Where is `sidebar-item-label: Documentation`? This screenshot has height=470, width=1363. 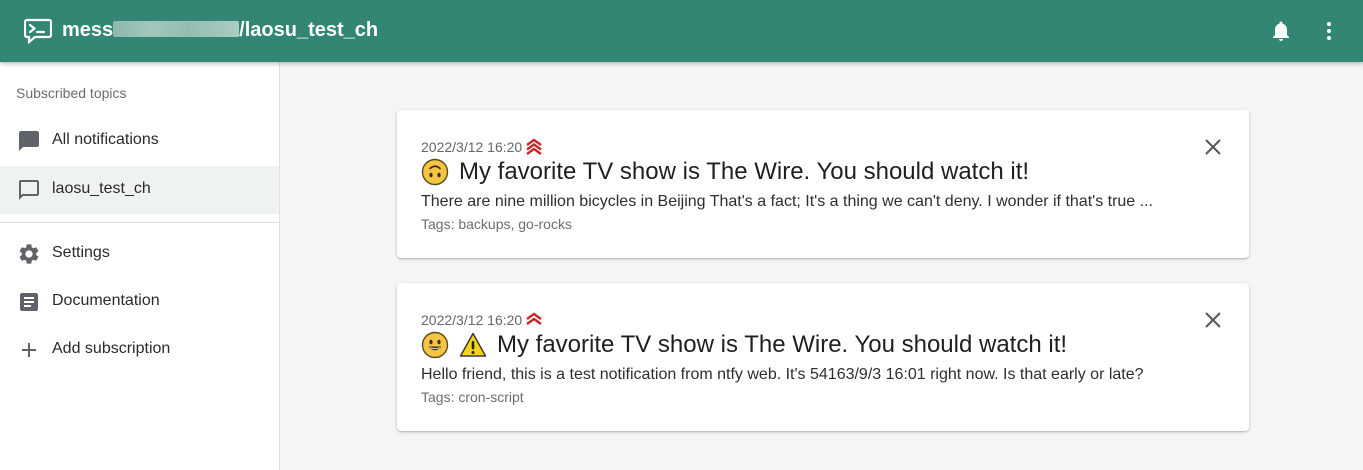
sidebar-item-label: Documentation is located at coordinates (106, 300).